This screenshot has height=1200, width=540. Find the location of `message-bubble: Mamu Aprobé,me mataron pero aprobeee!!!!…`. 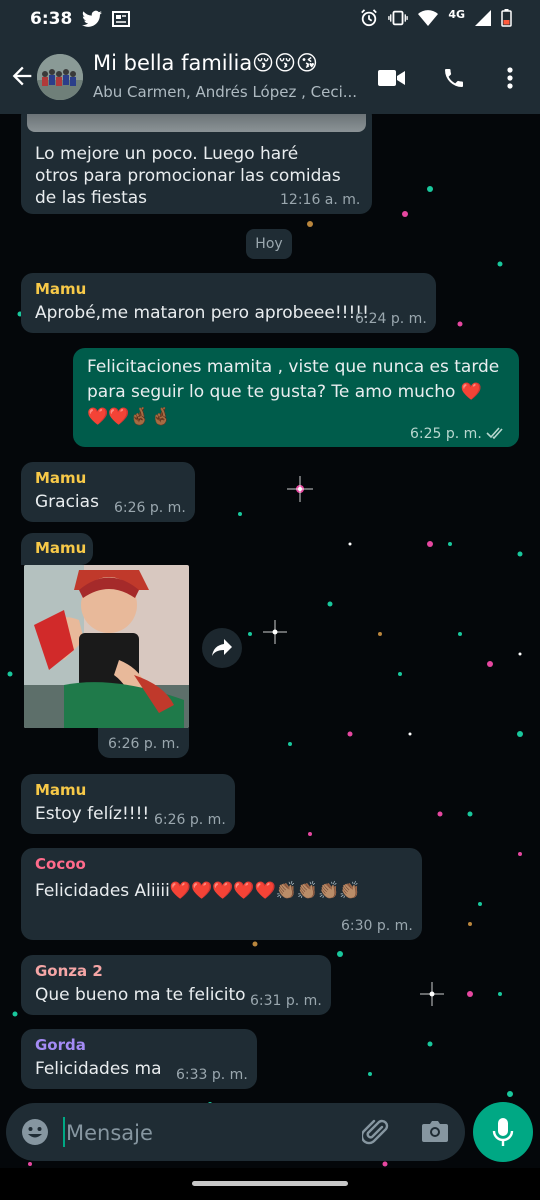

message-bubble: Mamu Aprobé,me mataron pero aprobeee!!!!… is located at coordinates (228, 303).